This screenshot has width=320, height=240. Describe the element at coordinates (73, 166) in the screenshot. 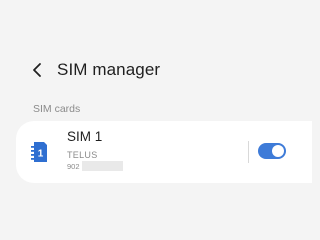

I see `sim-number-prefix: 902` at that location.